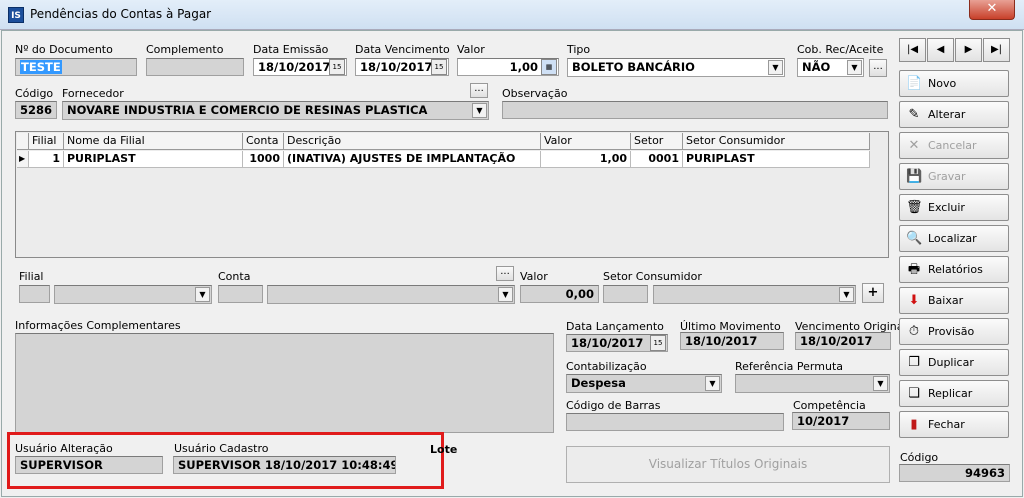 The height and width of the screenshot is (498, 1024). I want to click on add-item-button: +, so click(873, 293).